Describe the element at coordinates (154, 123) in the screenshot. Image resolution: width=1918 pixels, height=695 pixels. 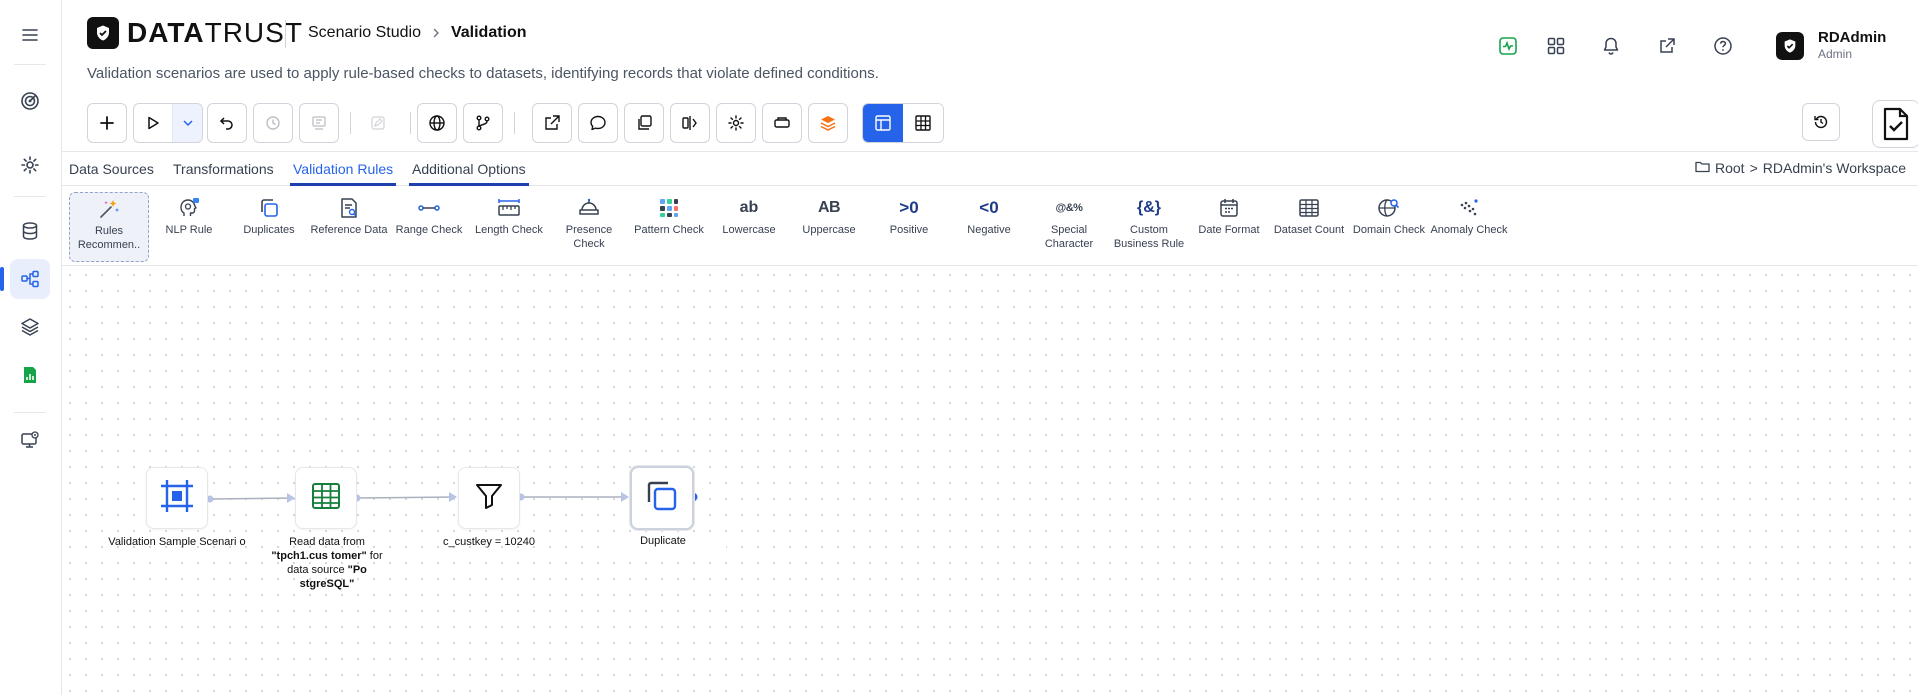
I see `play-icon` at that location.